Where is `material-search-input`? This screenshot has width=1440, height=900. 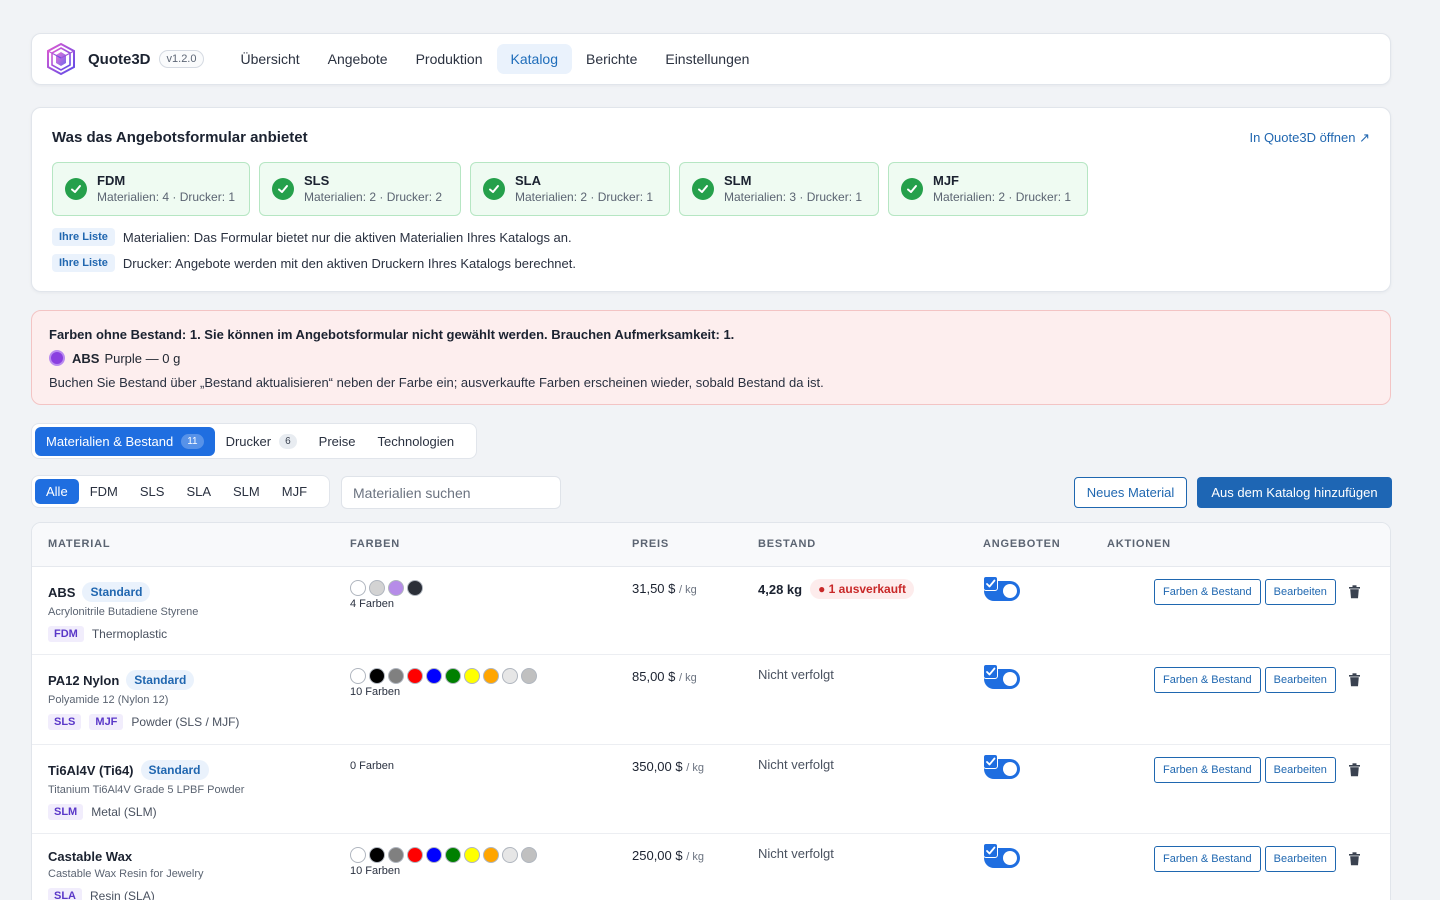 material-search-input is located at coordinates (451, 492).